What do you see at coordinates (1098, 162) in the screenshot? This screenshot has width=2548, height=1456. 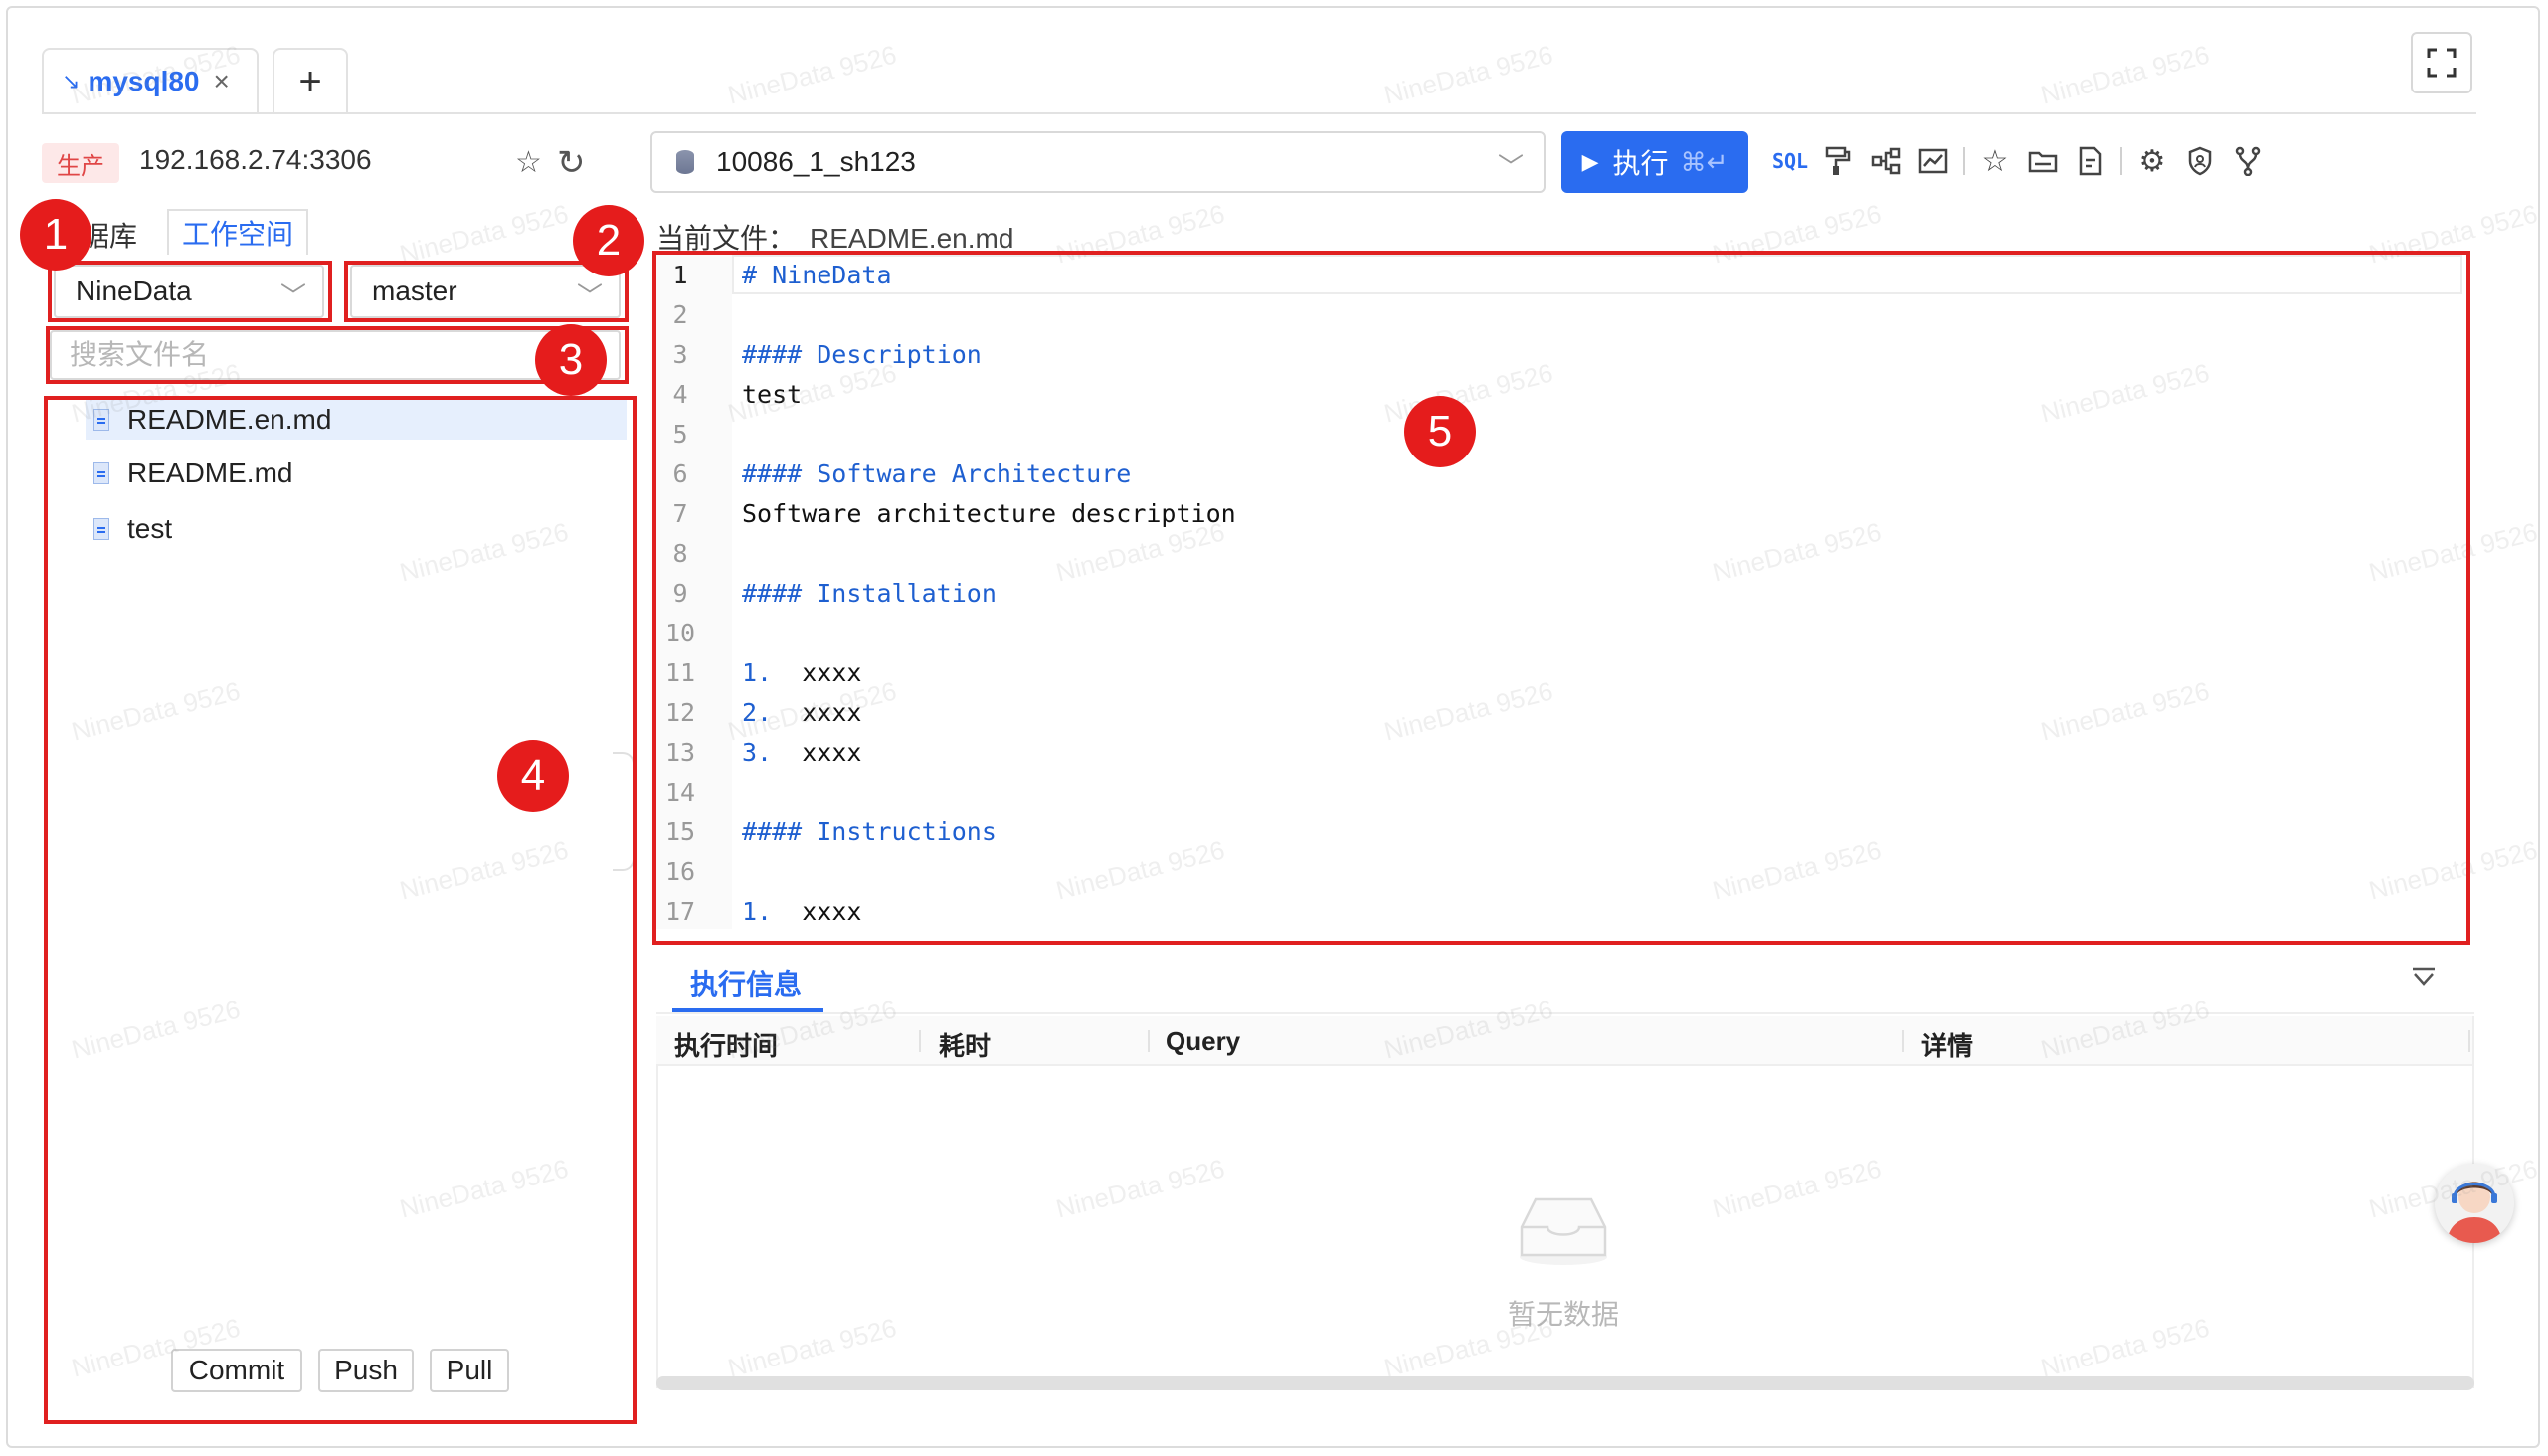 I see `database-select: 10086_1_sh123 ﹀` at bounding box center [1098, 162].